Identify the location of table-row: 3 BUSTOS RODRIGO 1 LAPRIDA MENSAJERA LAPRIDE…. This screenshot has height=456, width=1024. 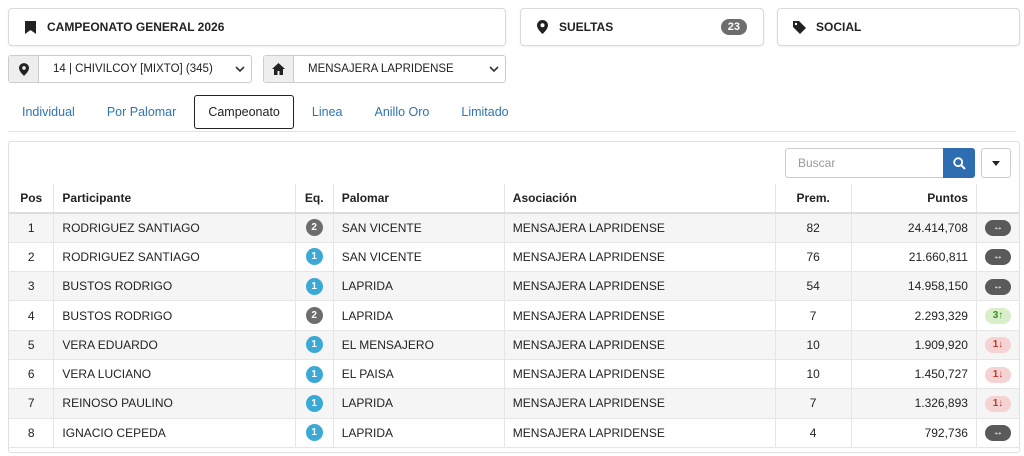
(514, 286).